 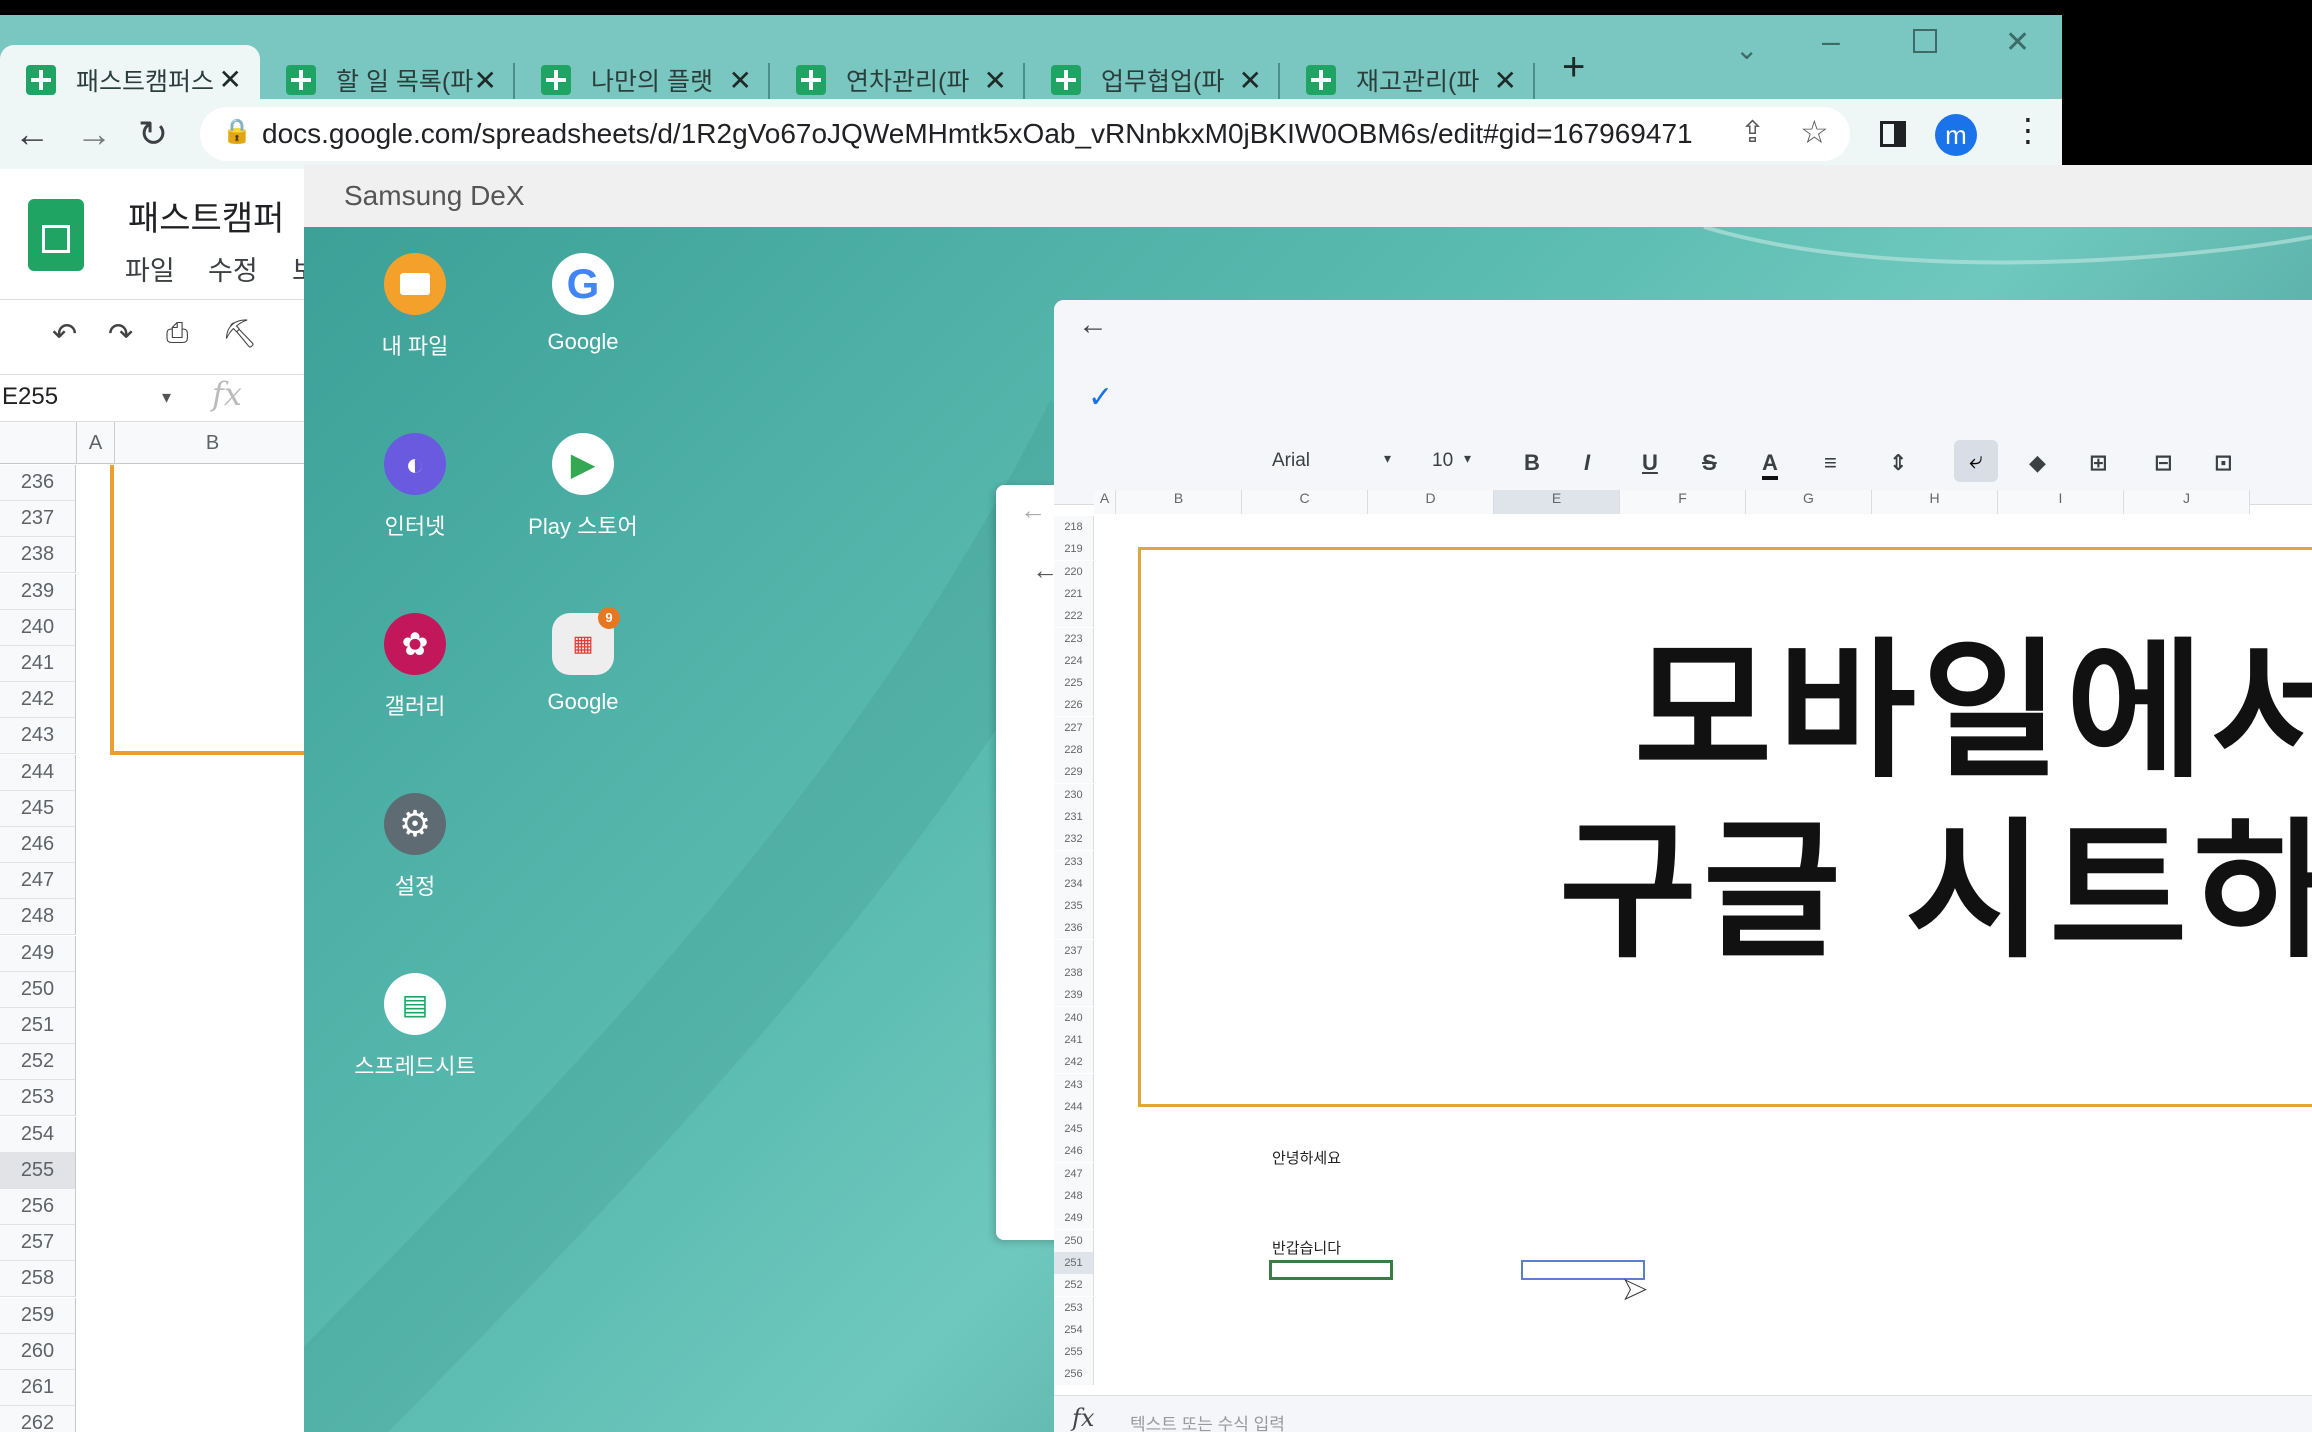 What do you see at coordinates (1074, 527) in the screenshot?
I see `mobile-row-header: 218` at bounding box center [1074, 527].